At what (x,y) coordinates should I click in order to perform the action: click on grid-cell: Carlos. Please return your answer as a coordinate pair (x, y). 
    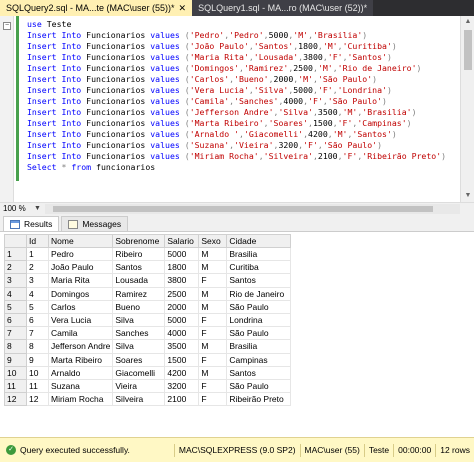
    Looking at the image, I should click on (80, 306).